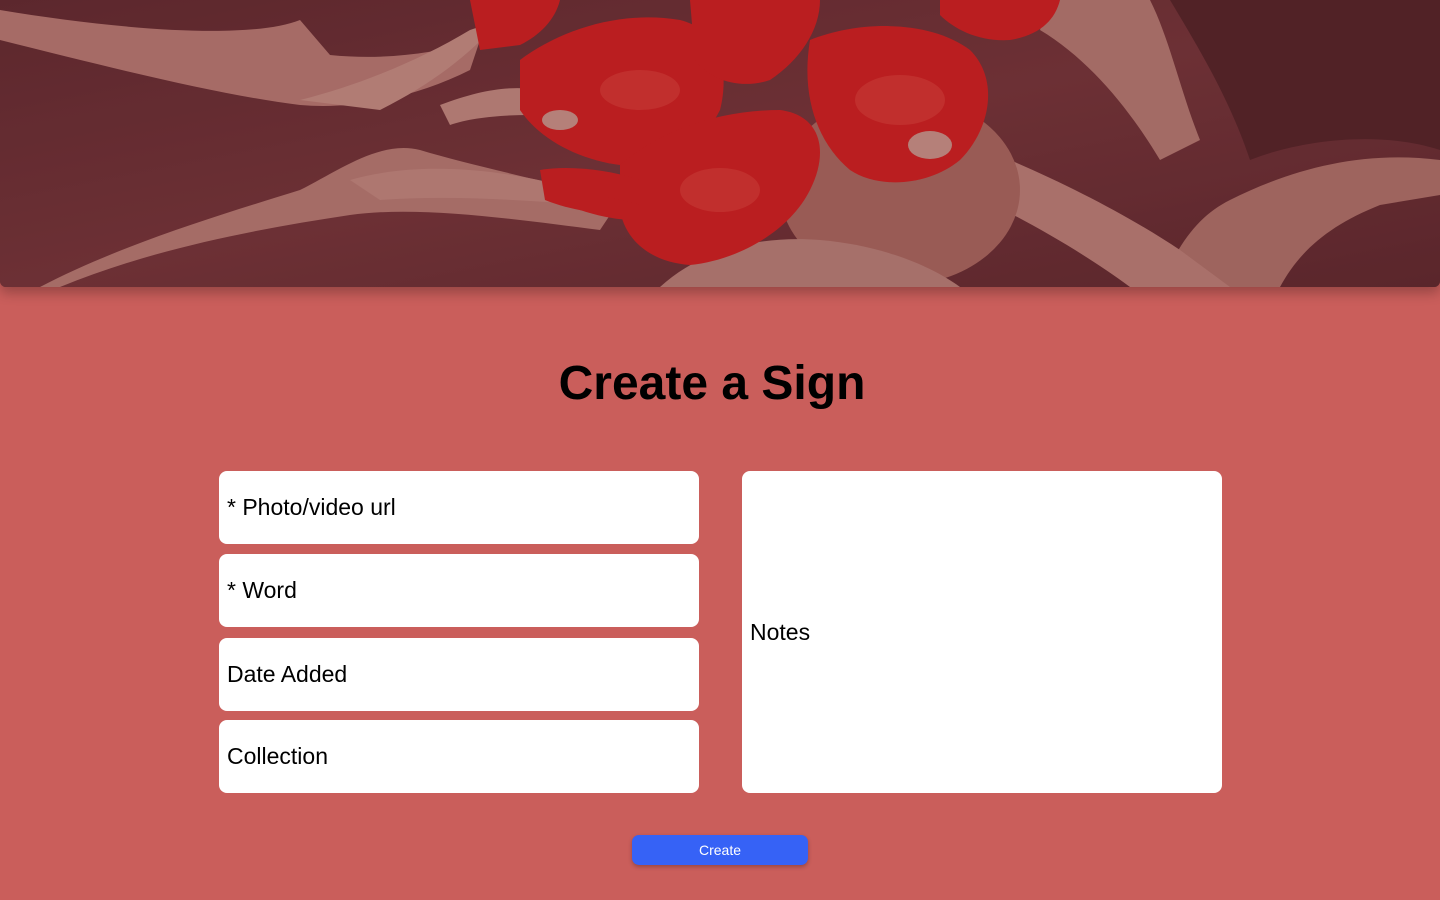 The image size is (1440, 900). Describe the element at coordinates (712, 383) in the screenshot. I see `page-title: Create a Sign` at that location.